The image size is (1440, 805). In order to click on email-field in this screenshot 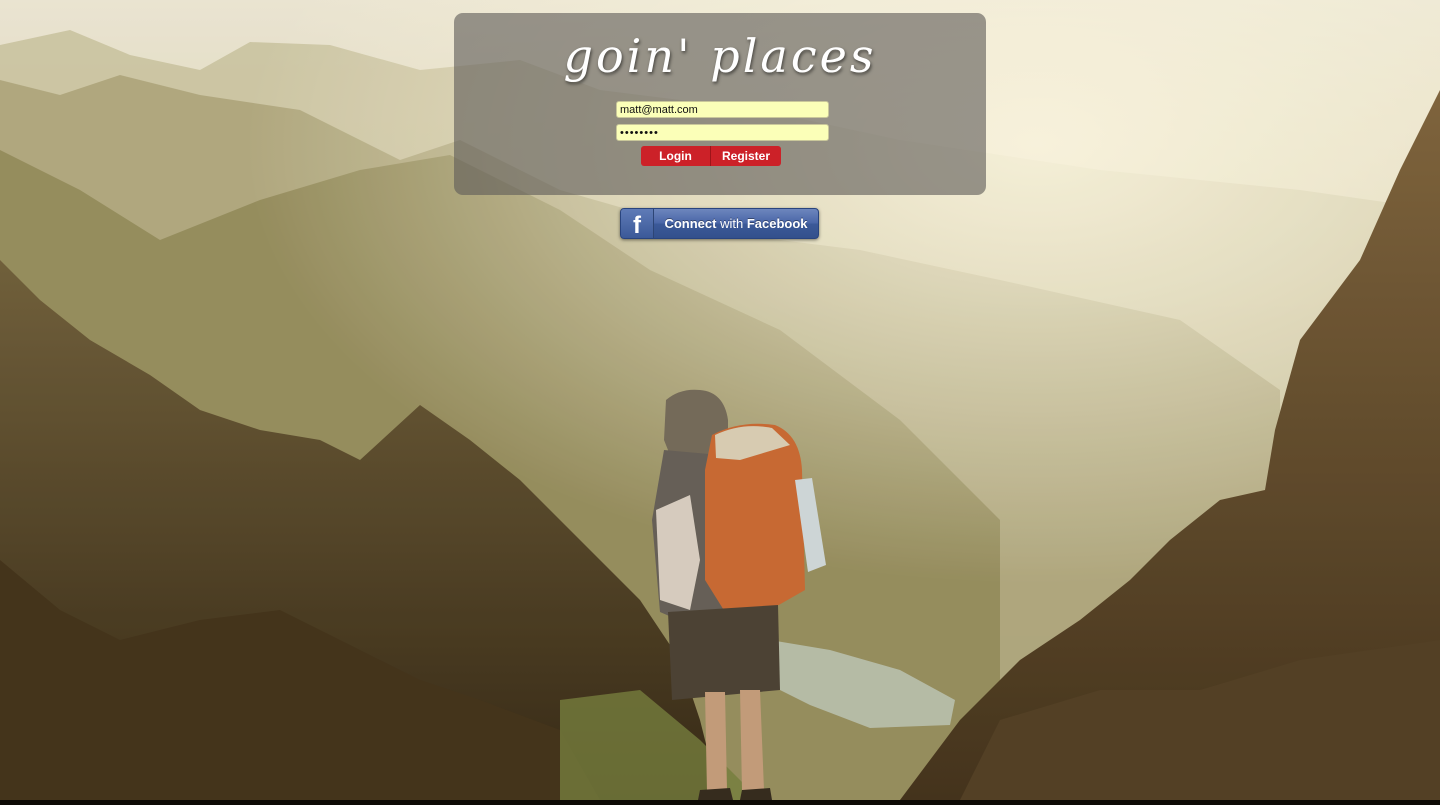, I will do `click(722, 109)`.